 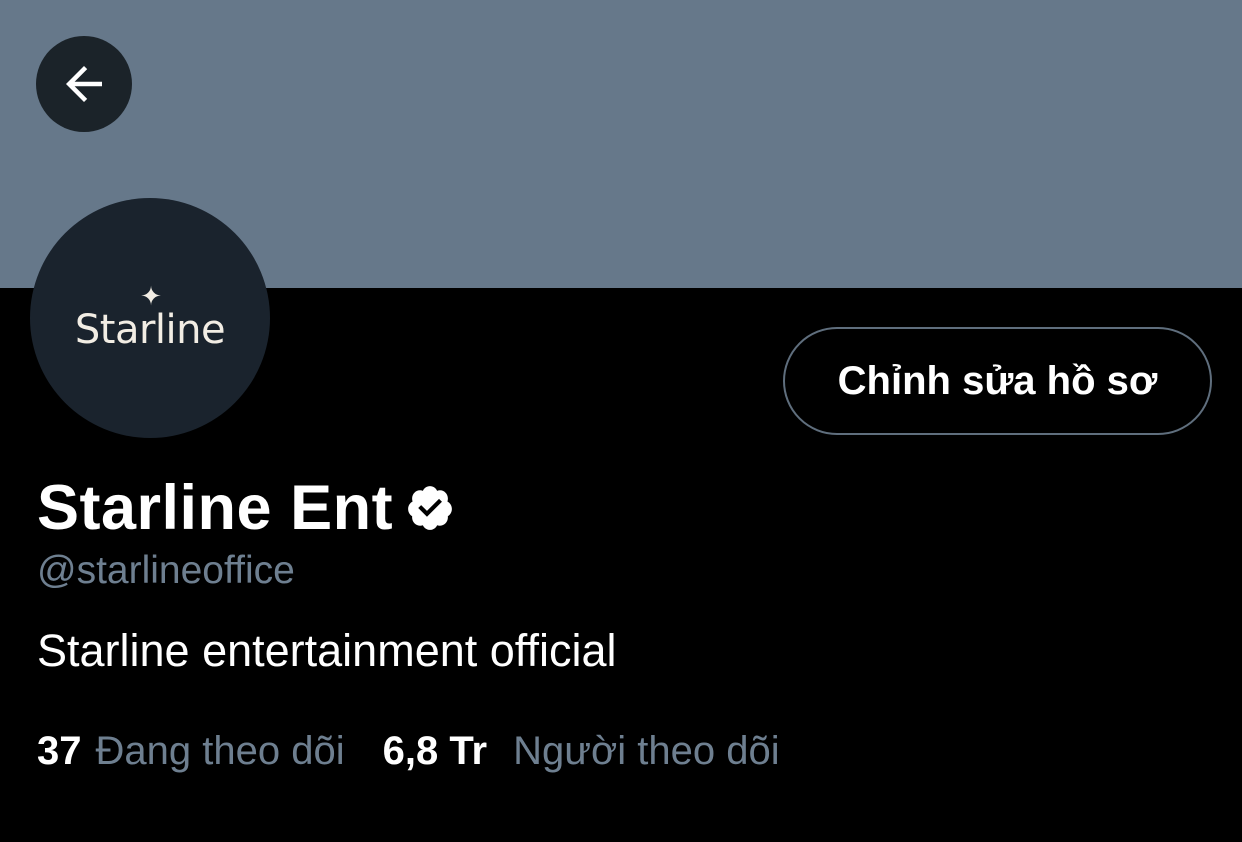 I want to click on display-name-row: Starline Ent, so click(x=246, y=508).